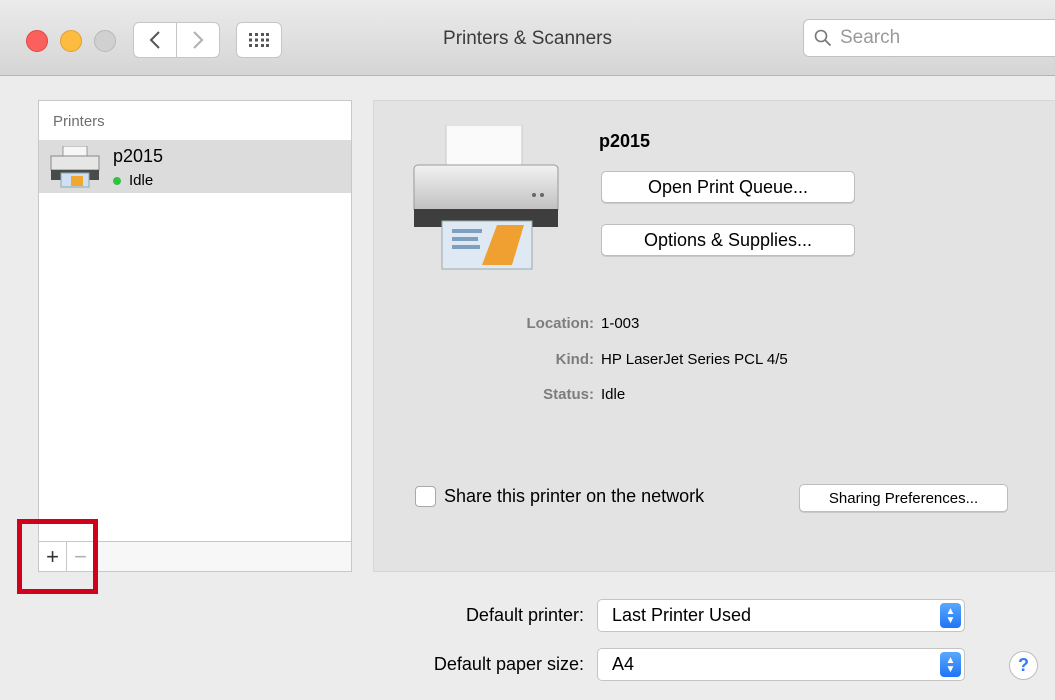 The image size is (1055, 700). Describe the element at coordinates (57, 556) in the screenshot. I see `highlight-box` at that location.